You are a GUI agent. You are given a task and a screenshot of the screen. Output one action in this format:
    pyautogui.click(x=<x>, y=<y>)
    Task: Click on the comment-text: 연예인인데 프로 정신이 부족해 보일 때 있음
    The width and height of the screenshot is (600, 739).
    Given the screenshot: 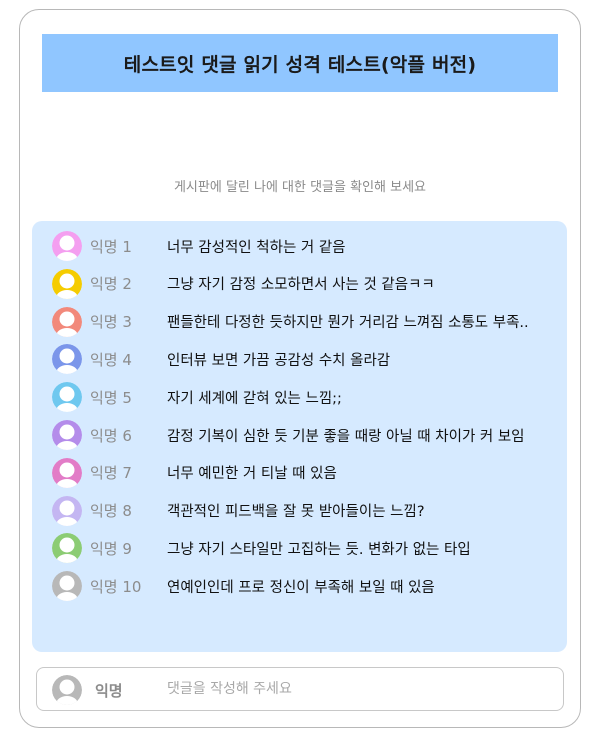 What is the action you would take?
    pyautogui.click(x=301, y=587)
    